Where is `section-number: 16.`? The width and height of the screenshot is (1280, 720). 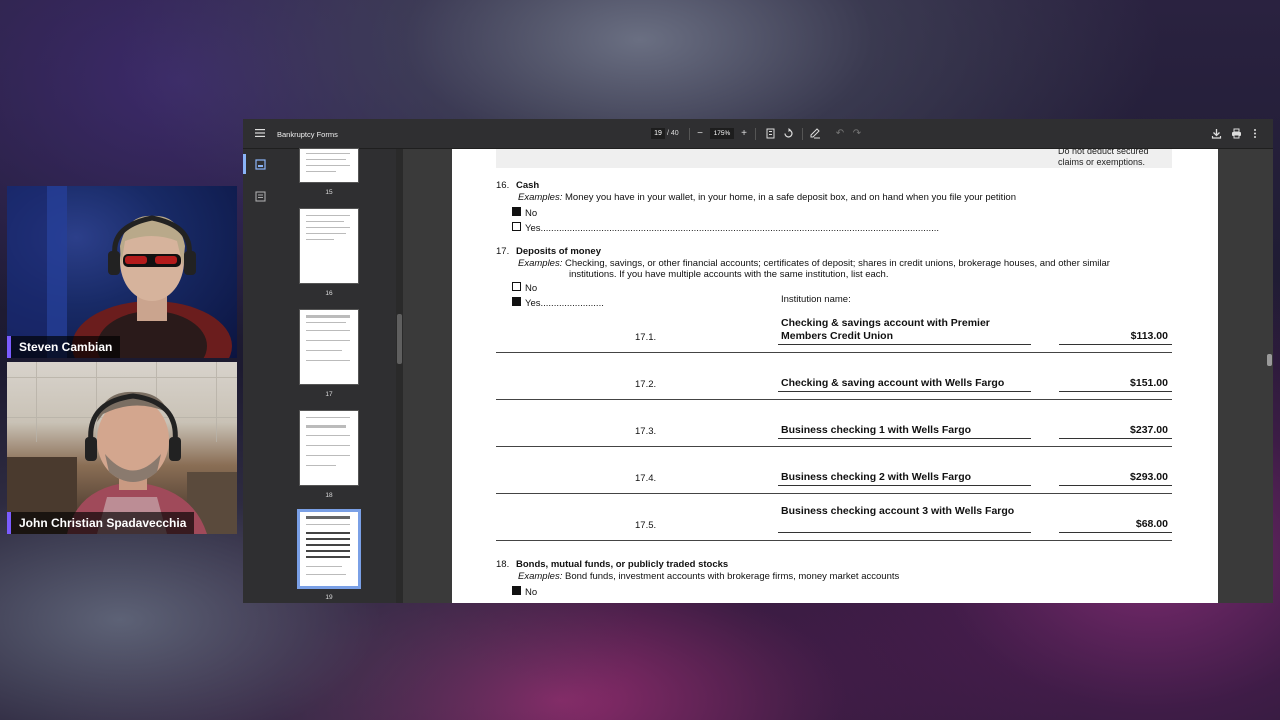
section-number: 16. is located at coordinates (503, 185).